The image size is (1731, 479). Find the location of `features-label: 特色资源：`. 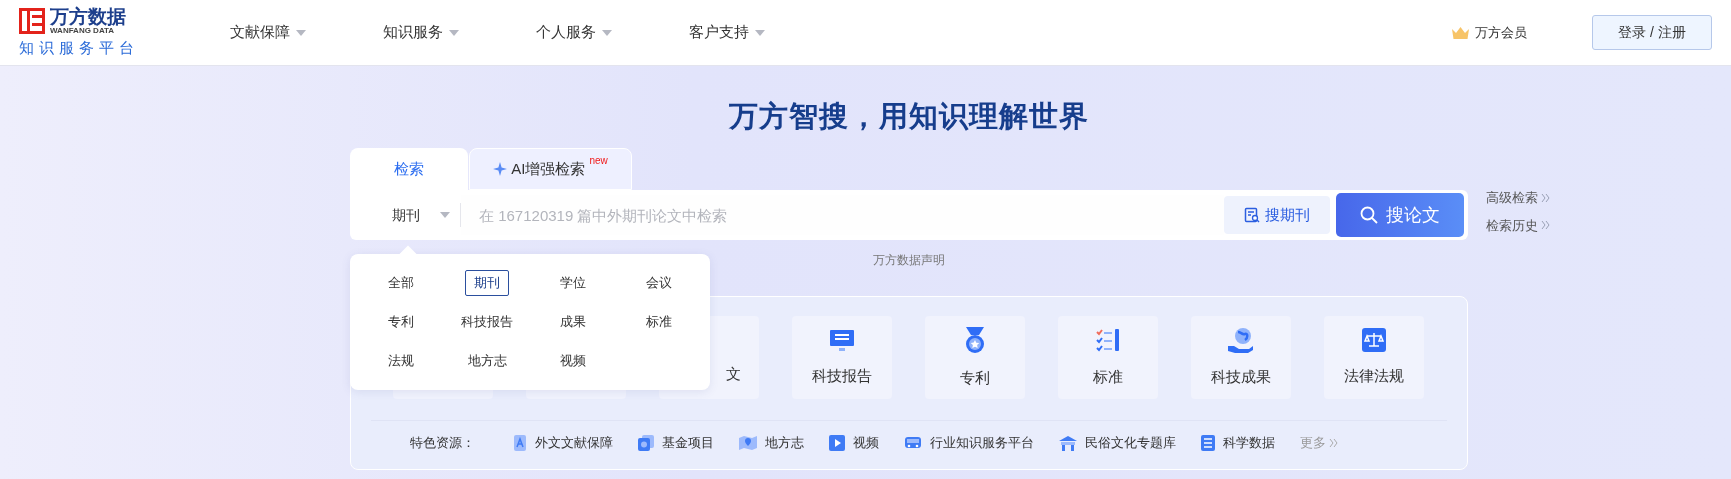

features-label: 特色资源： is located at coordinates (442, 442).